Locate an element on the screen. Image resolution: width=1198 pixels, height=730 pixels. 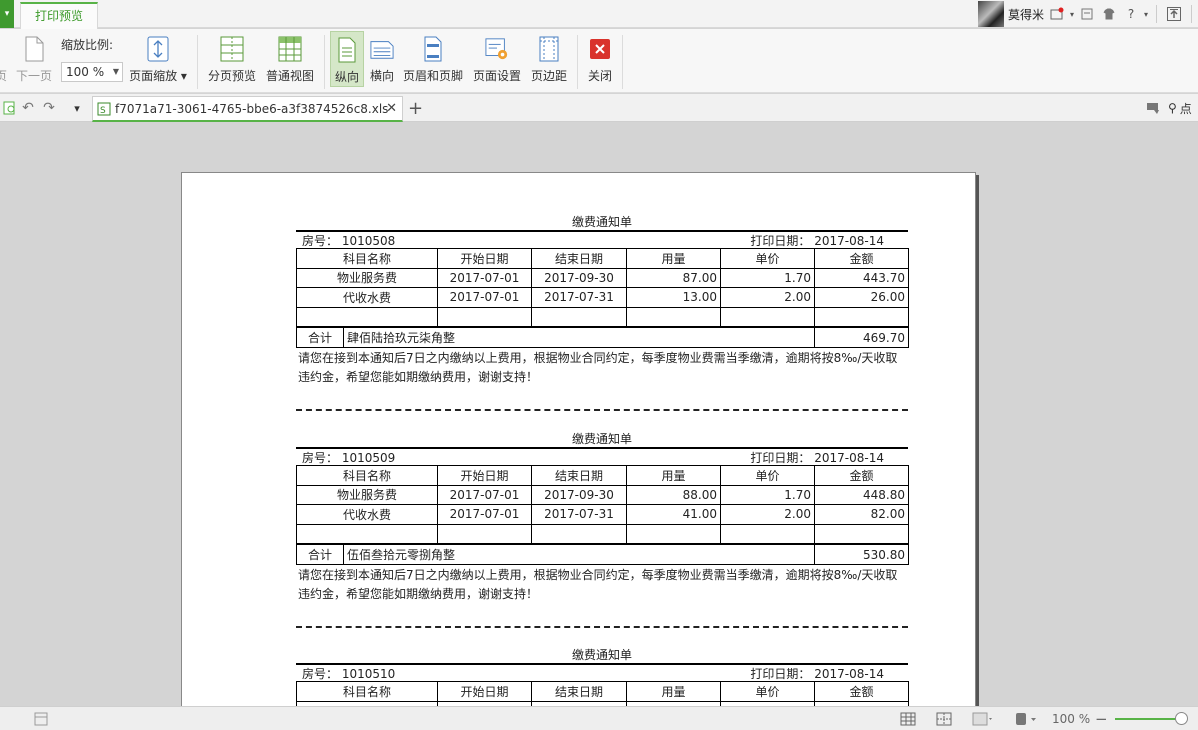
table-cell: 2017-09-30 is located at coordinates (579, 278).